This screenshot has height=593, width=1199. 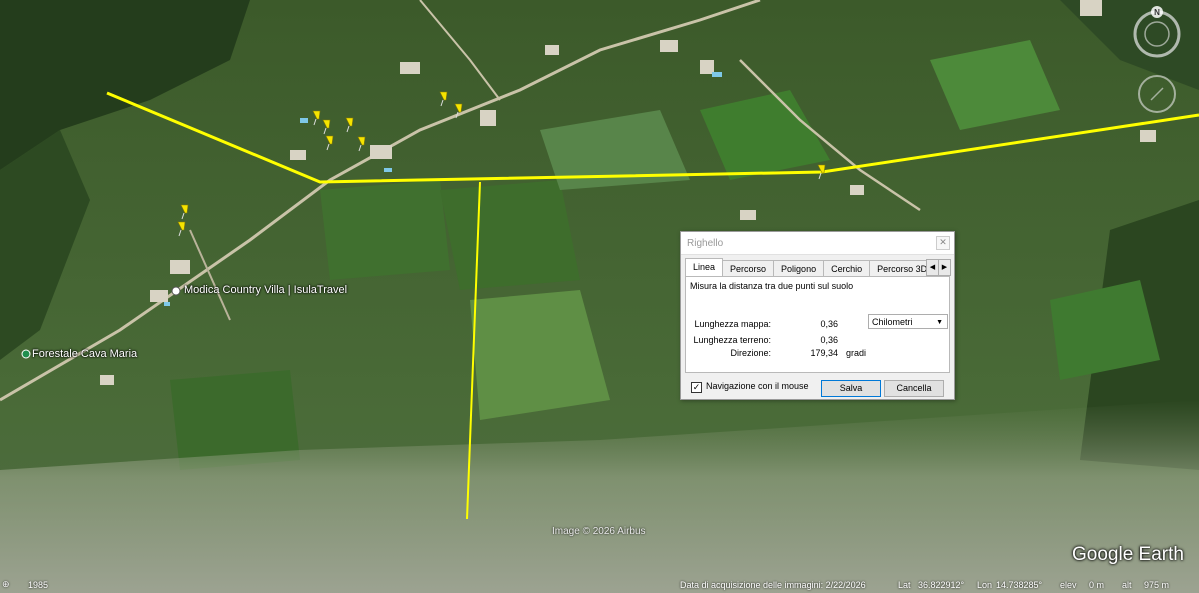 I want to click on map-length-label: Lunghezza mappa:, so click(x=732, y=324).